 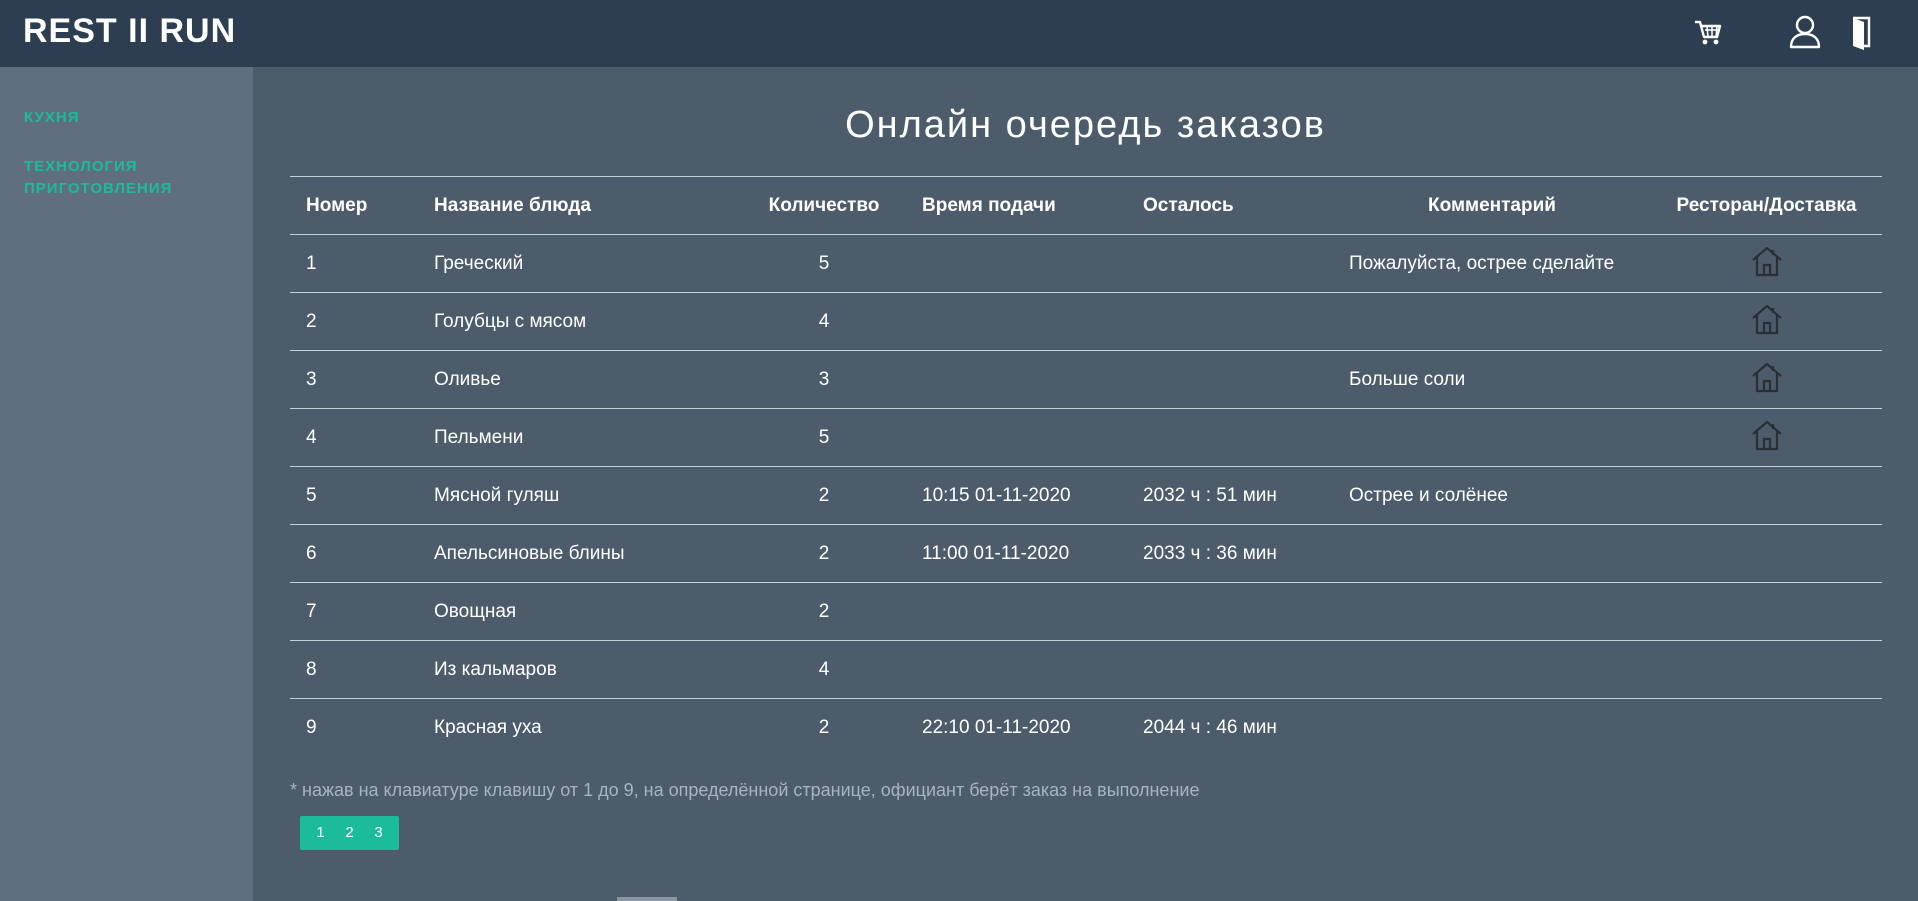 I want to click on dish-name-cell: Пельмени, so click(x=580, y=437).